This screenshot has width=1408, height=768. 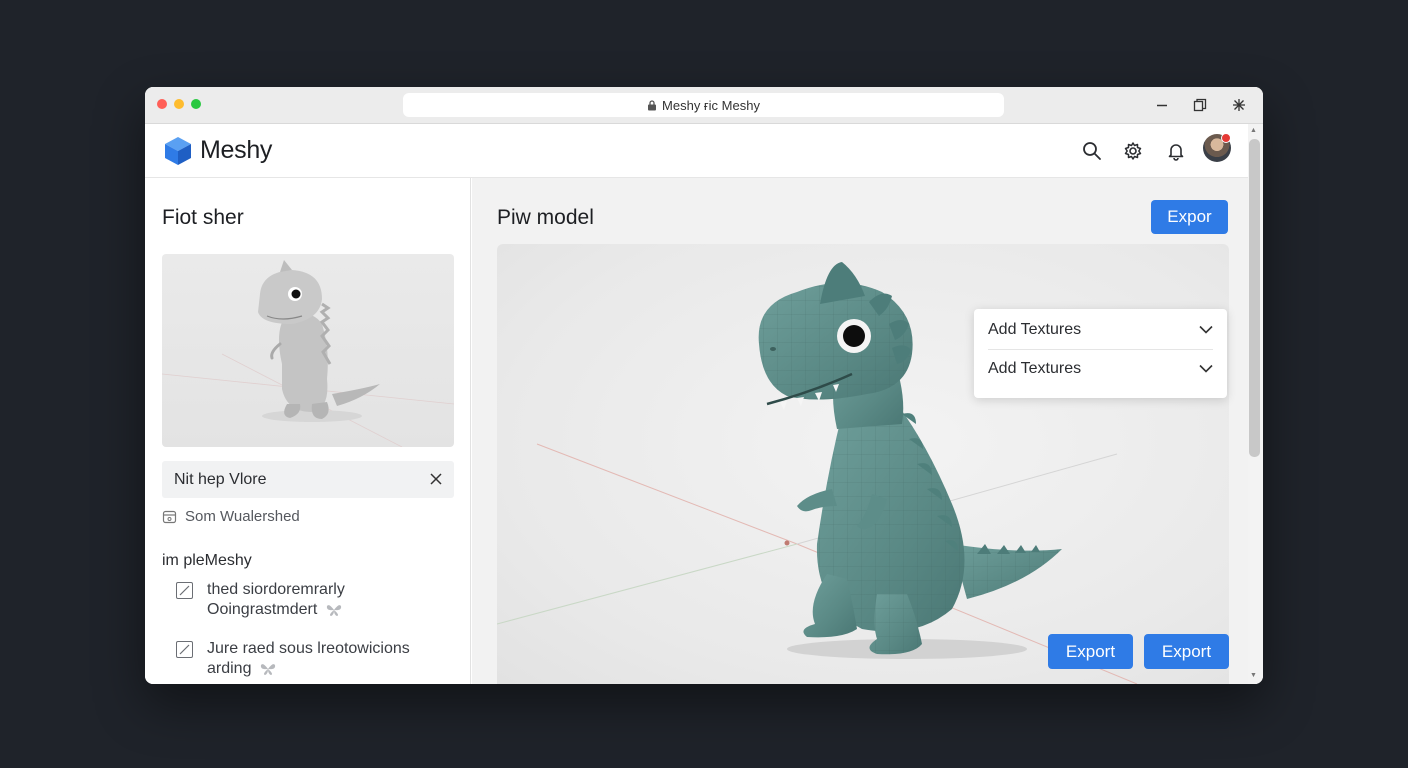 I want to click on add-textures-dropdown-2: Add Textures, so click(x=1100, y=369).